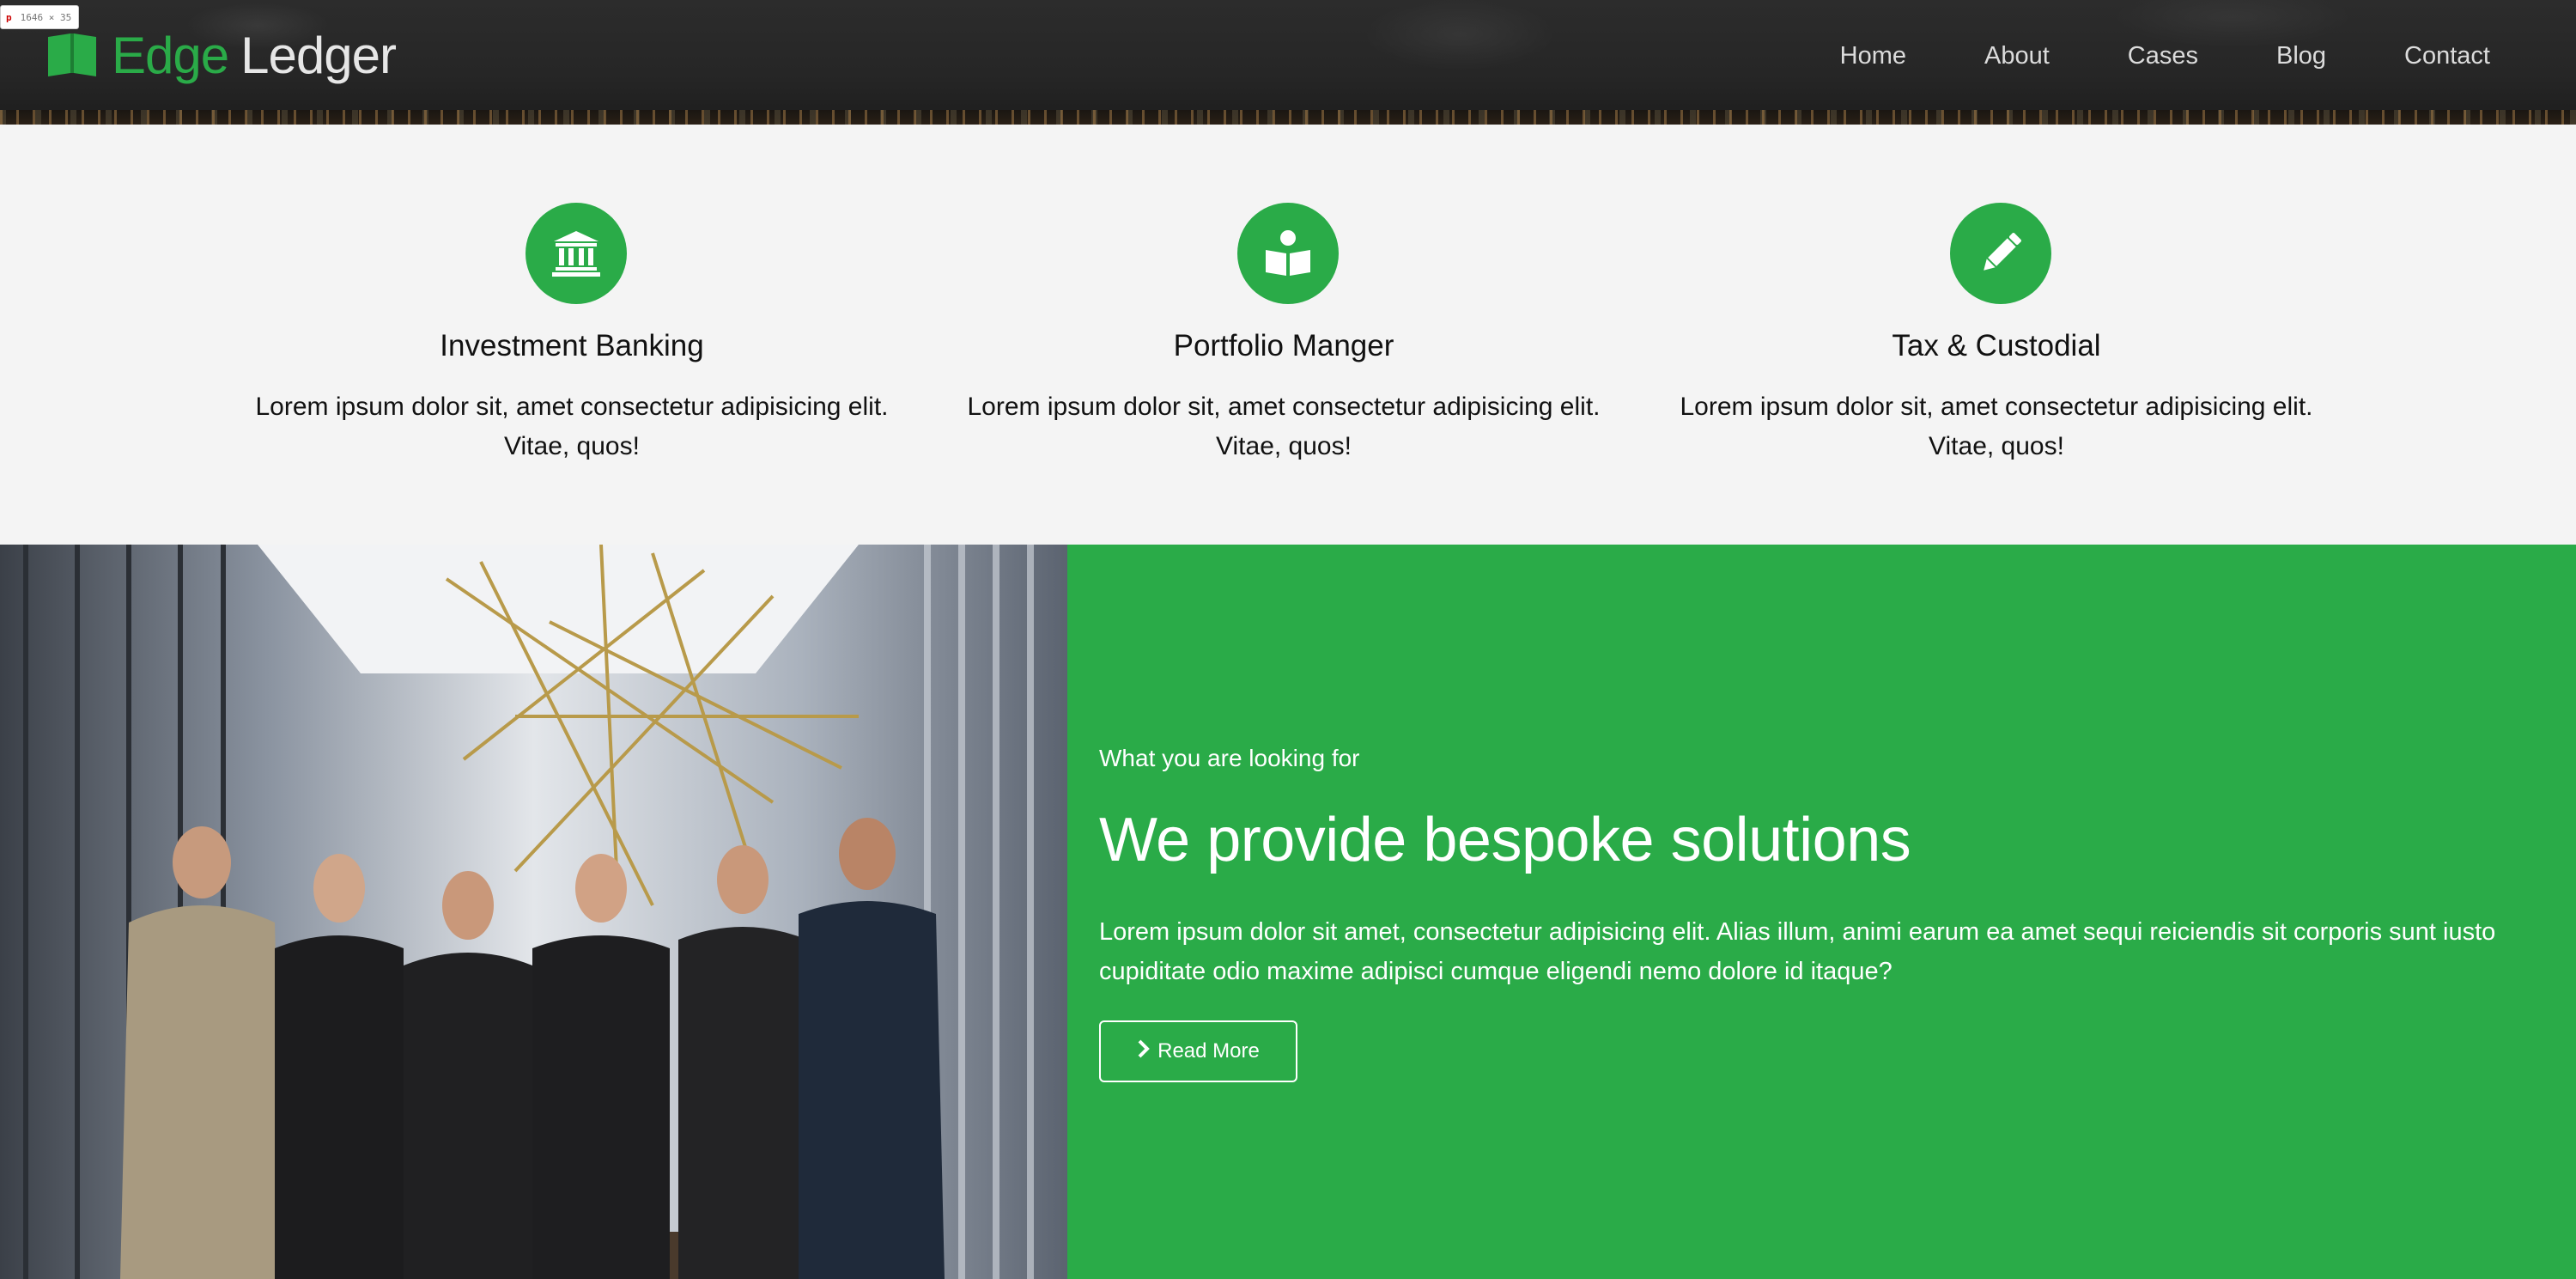 Image resolution: width=2576 pixels, height=1279 pixels. Describe the element at coordinates (572, 345) in the screenshot. I see `service-title: Investment Banking` at that location.